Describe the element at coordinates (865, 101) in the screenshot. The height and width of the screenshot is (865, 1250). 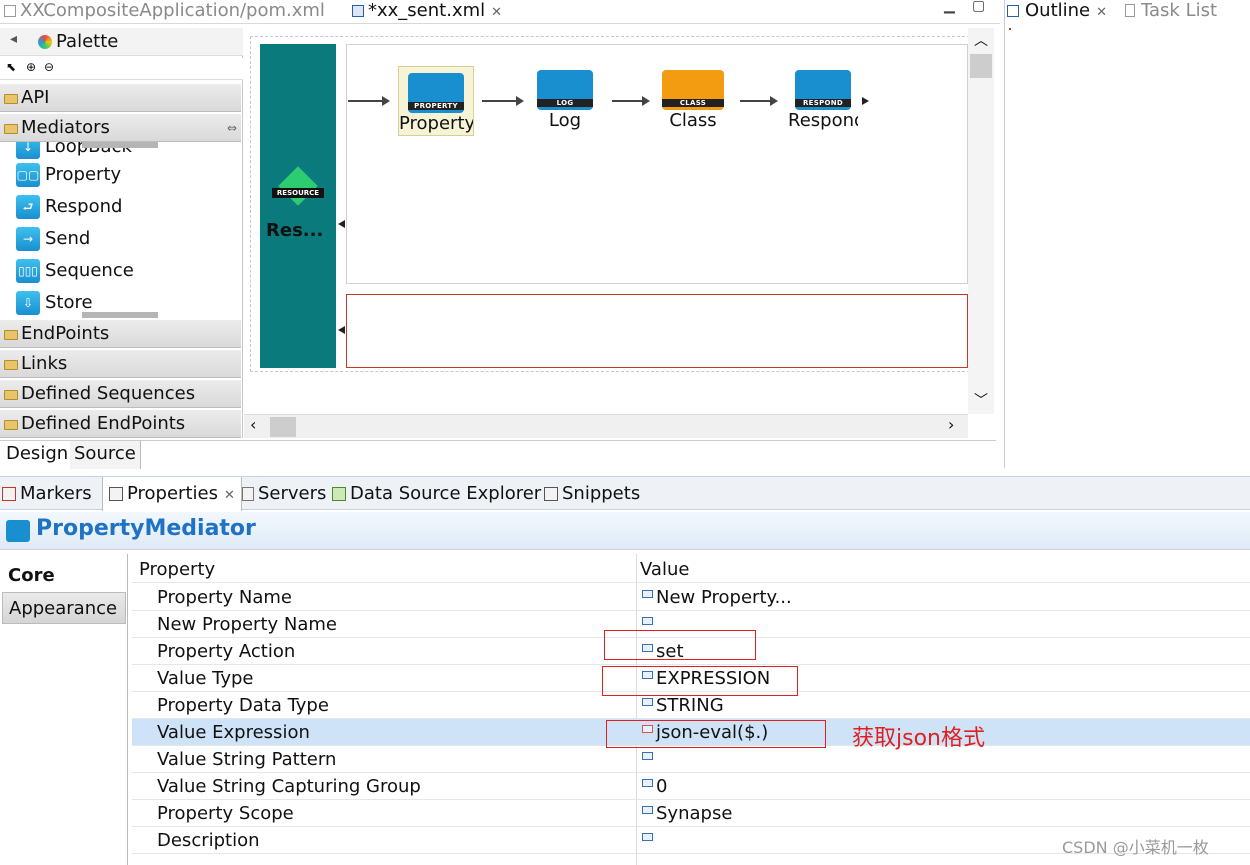
I see `end-arrow-marker` at that location.